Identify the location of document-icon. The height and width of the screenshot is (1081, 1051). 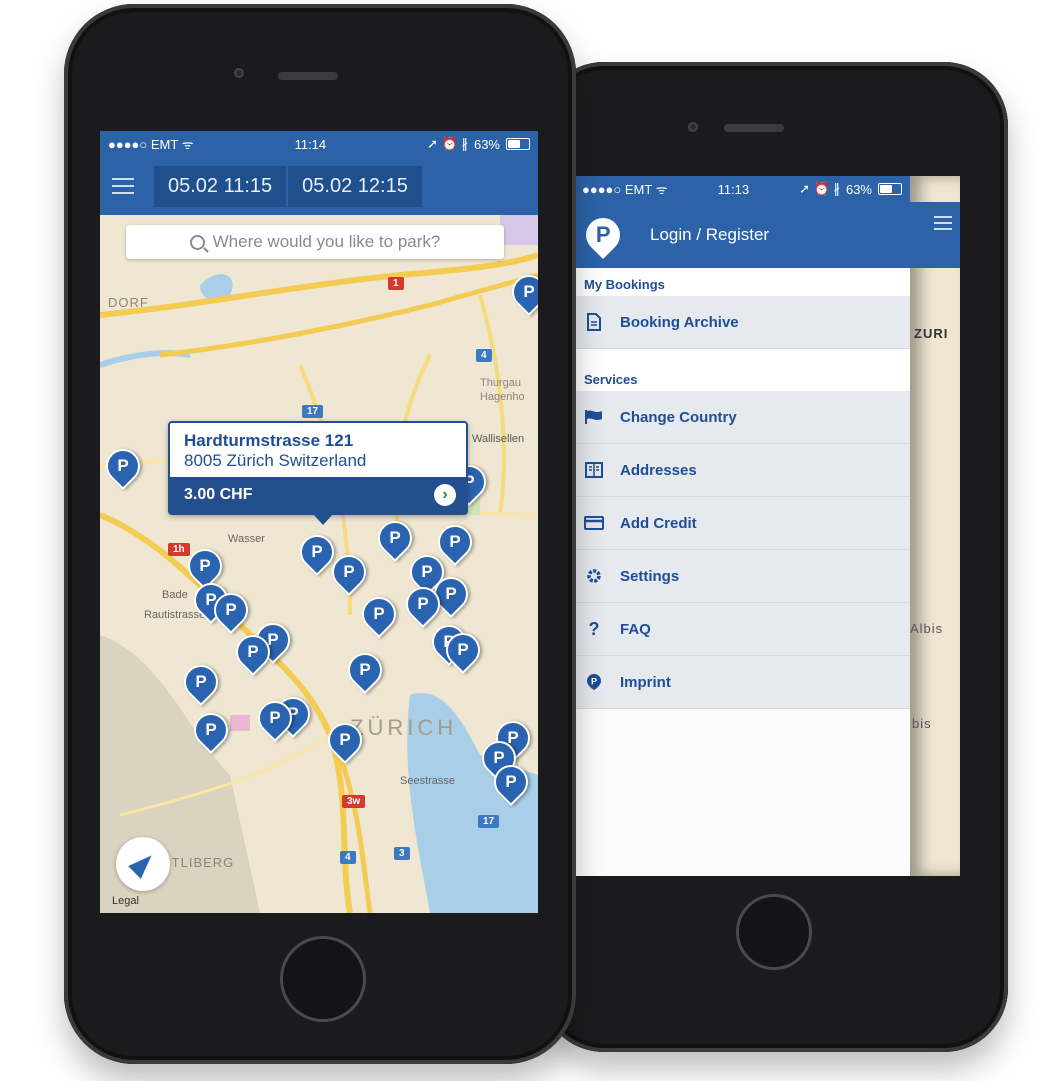
(594, 322).